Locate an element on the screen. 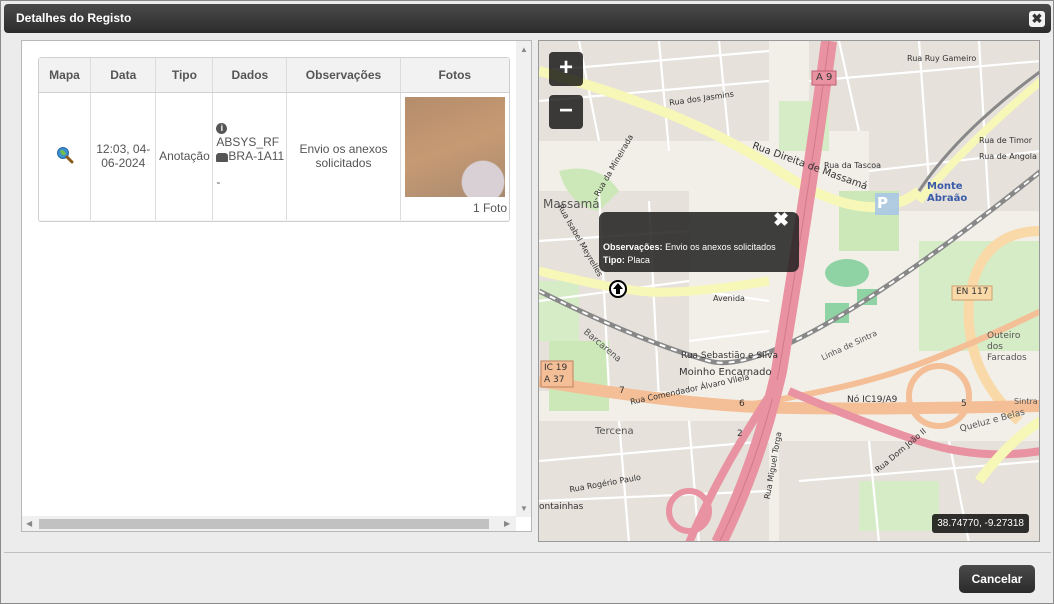 The width and height of the screenshot is (1054, 604). dialog-title: Detalhes do Registo is located at coordinates (74, 18).